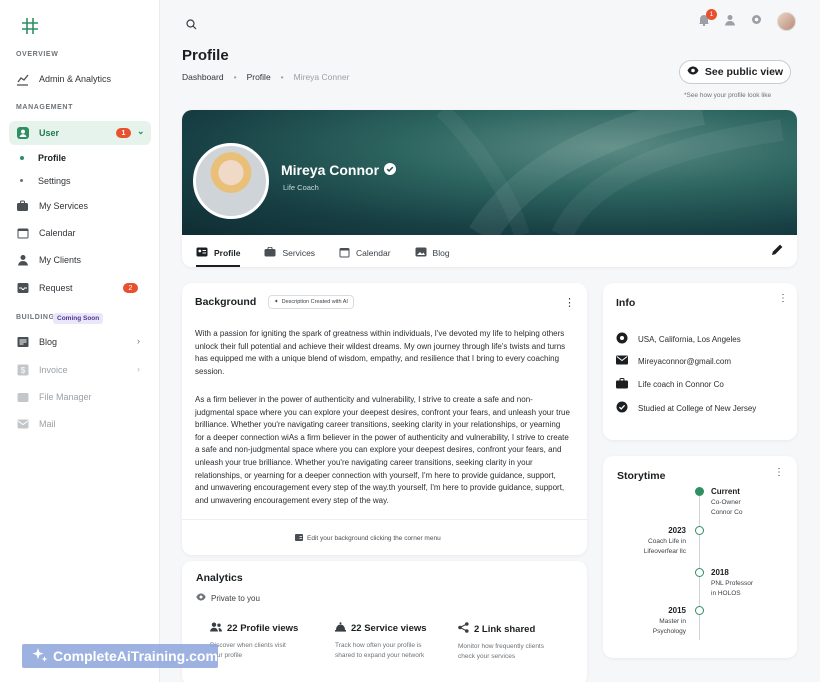 The image size is (820, 682). What do you see at coordinates (83, 342) in the screenshot?
I see `sidebar-item-blog: Blog ›` at bounding box center [83, 342].